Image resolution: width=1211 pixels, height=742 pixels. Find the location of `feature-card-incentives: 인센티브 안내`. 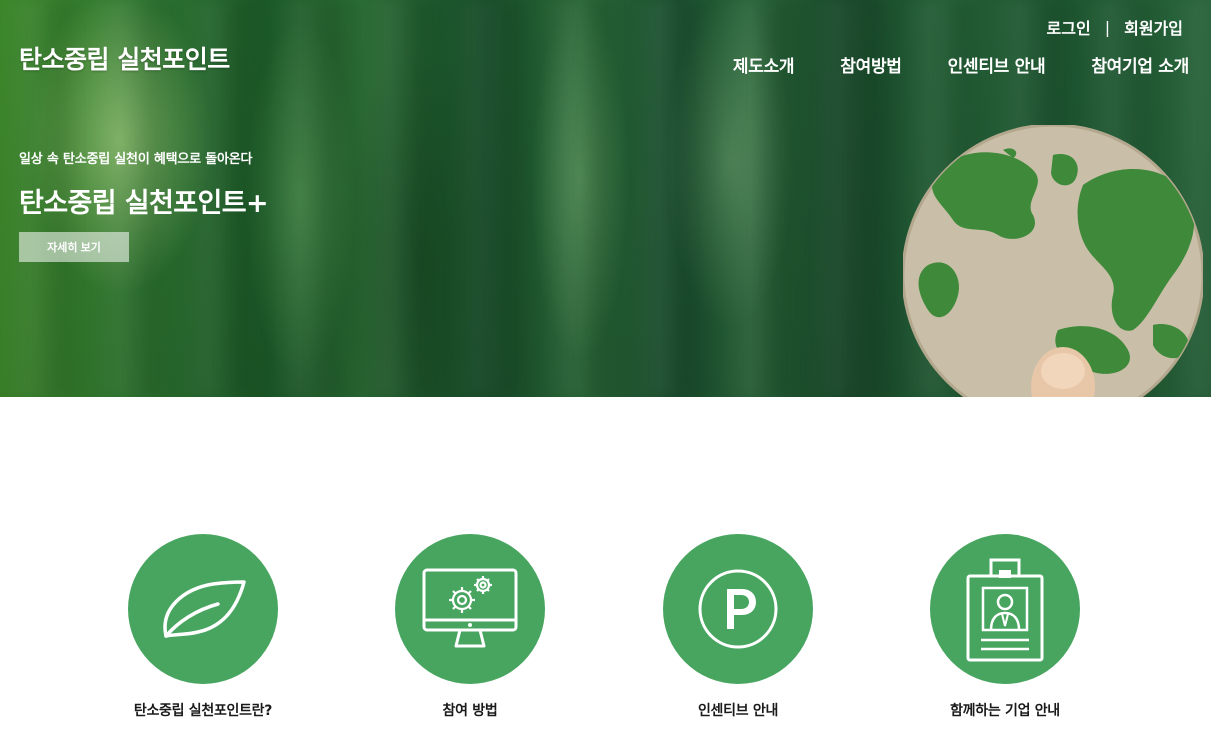

feature-card-incentives: 인센티브 안내 is located at coordinates (738, 627).